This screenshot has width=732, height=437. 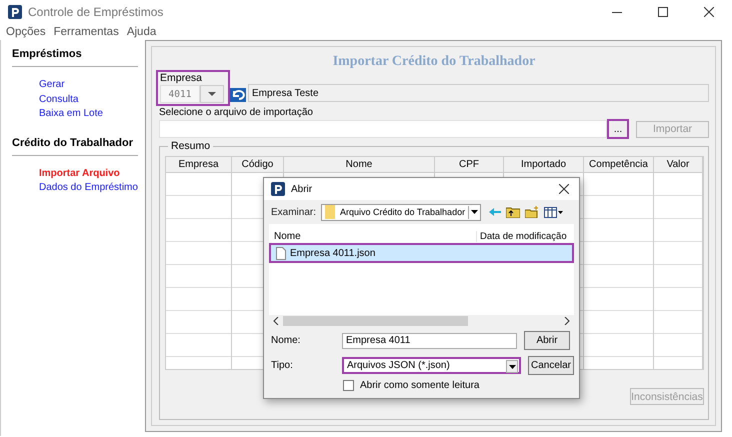 I want to click on file-icon, so click(x=281, y=253).